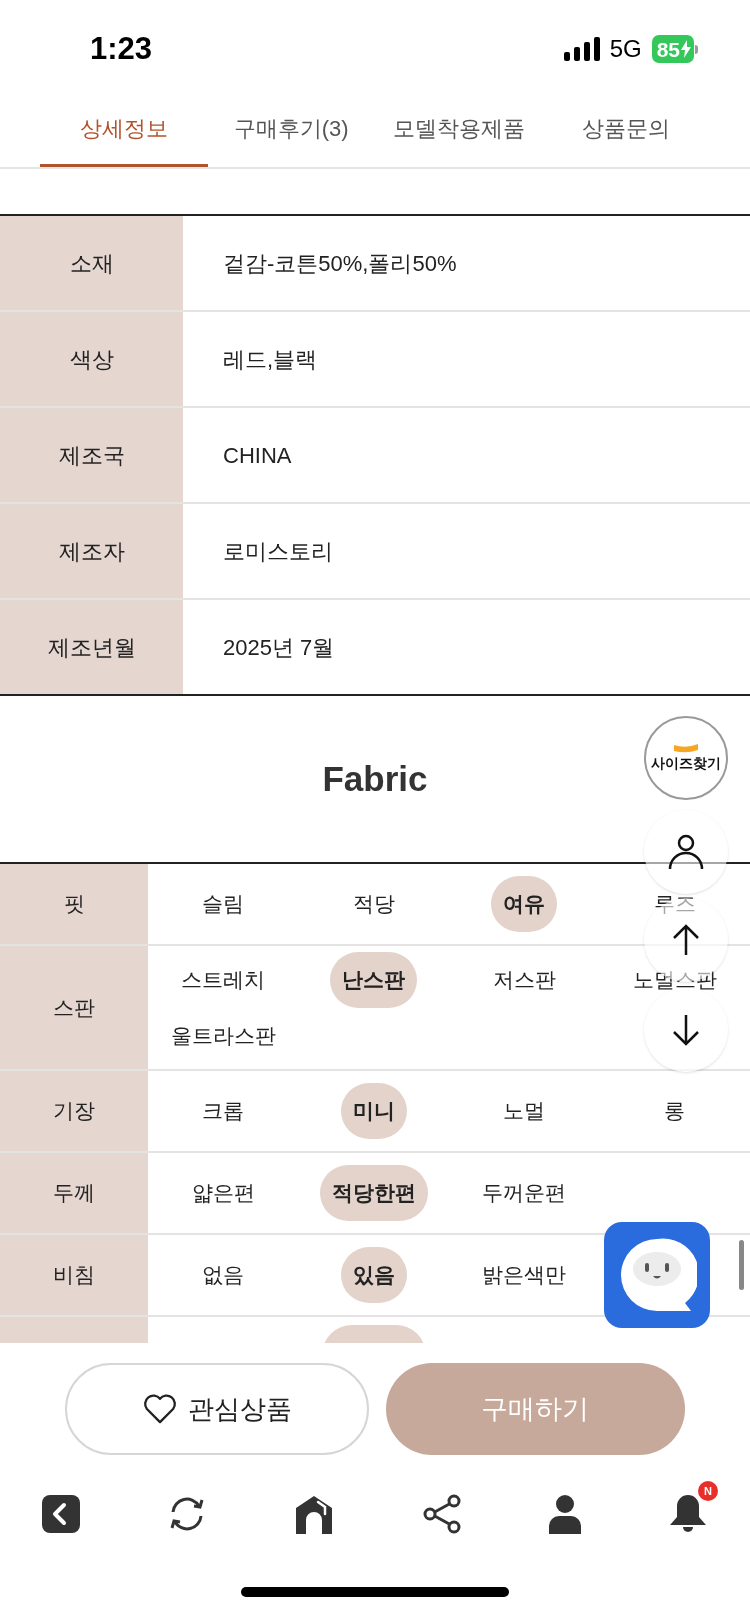  What do you see at coordinates (524, 1193) in the screenshot?
I see `fabric-option: 두꺼운편` at bounding box center [524, 1193].